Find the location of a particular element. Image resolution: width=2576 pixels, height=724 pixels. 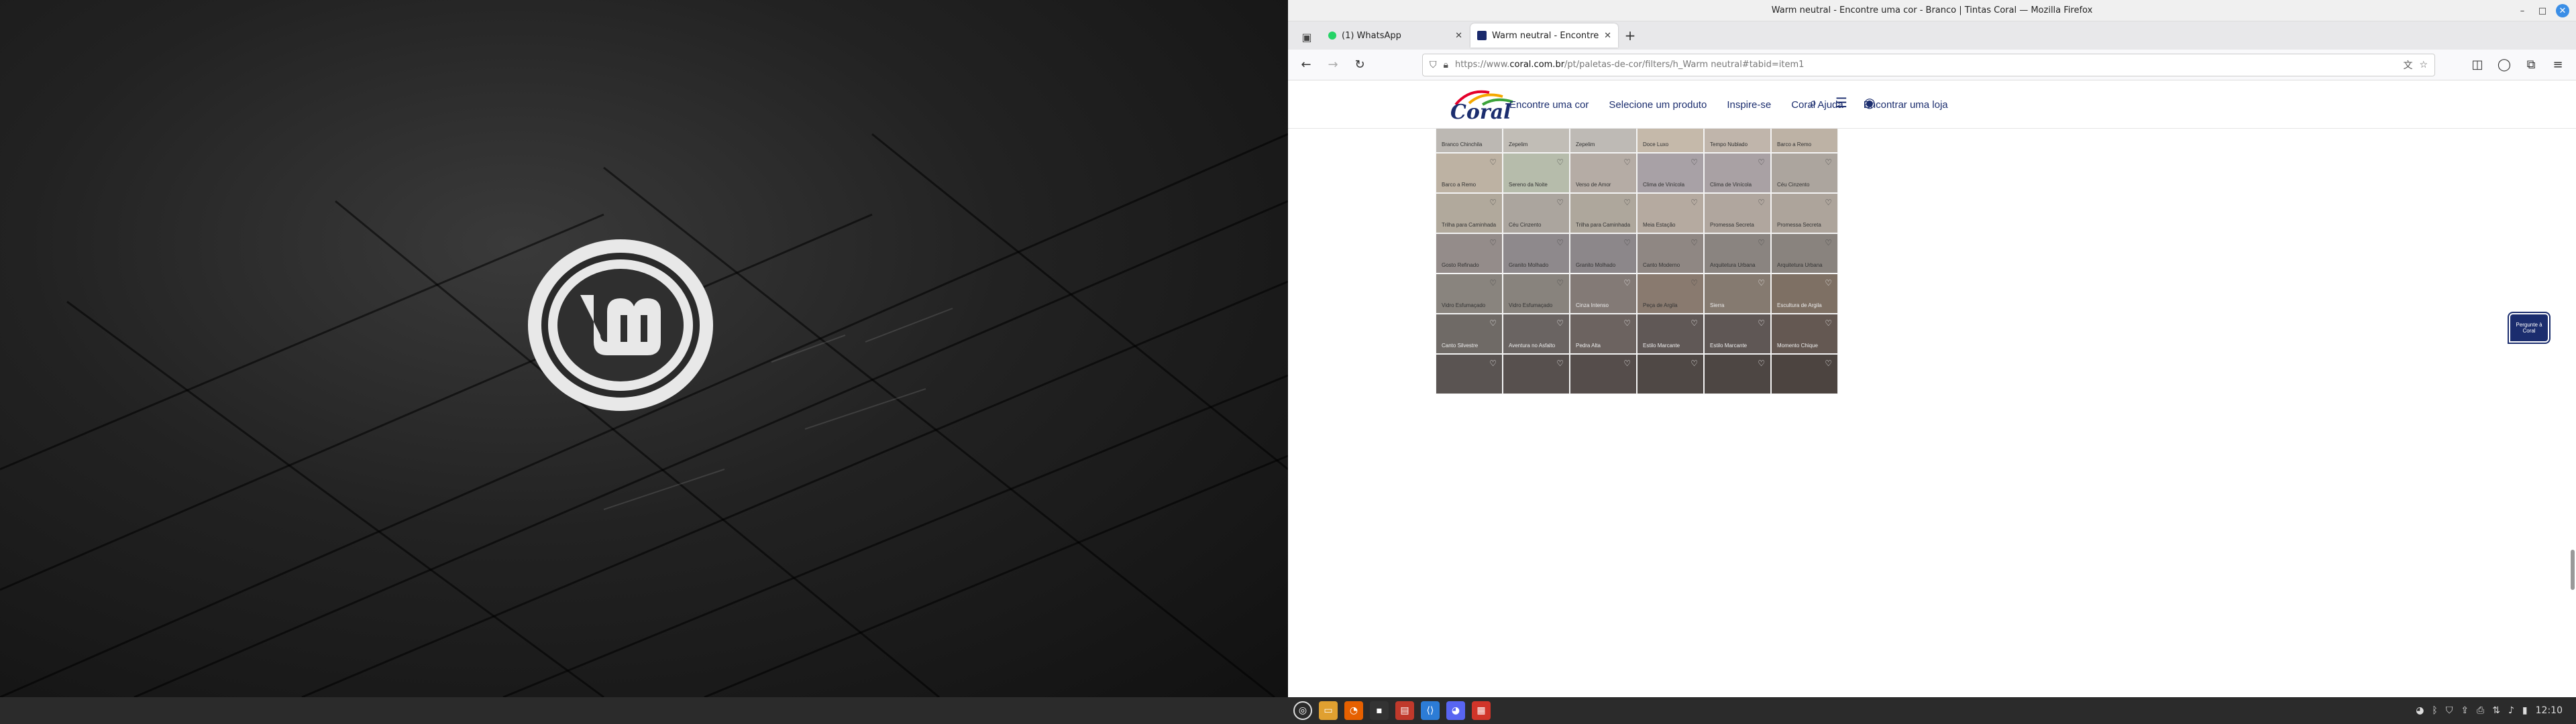

forward-button: → is located at coordinates (1333, 65).